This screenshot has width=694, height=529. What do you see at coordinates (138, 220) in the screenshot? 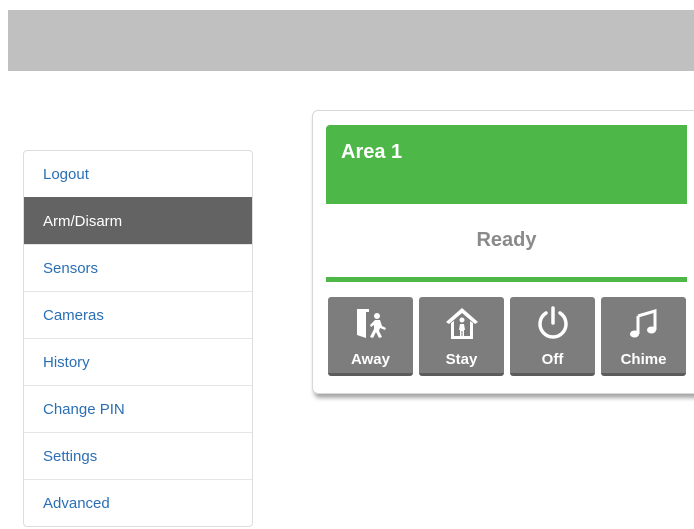
I see `sidebar-item-arm-disarm: Arm/Disarm` at bounding box center [138, 220].